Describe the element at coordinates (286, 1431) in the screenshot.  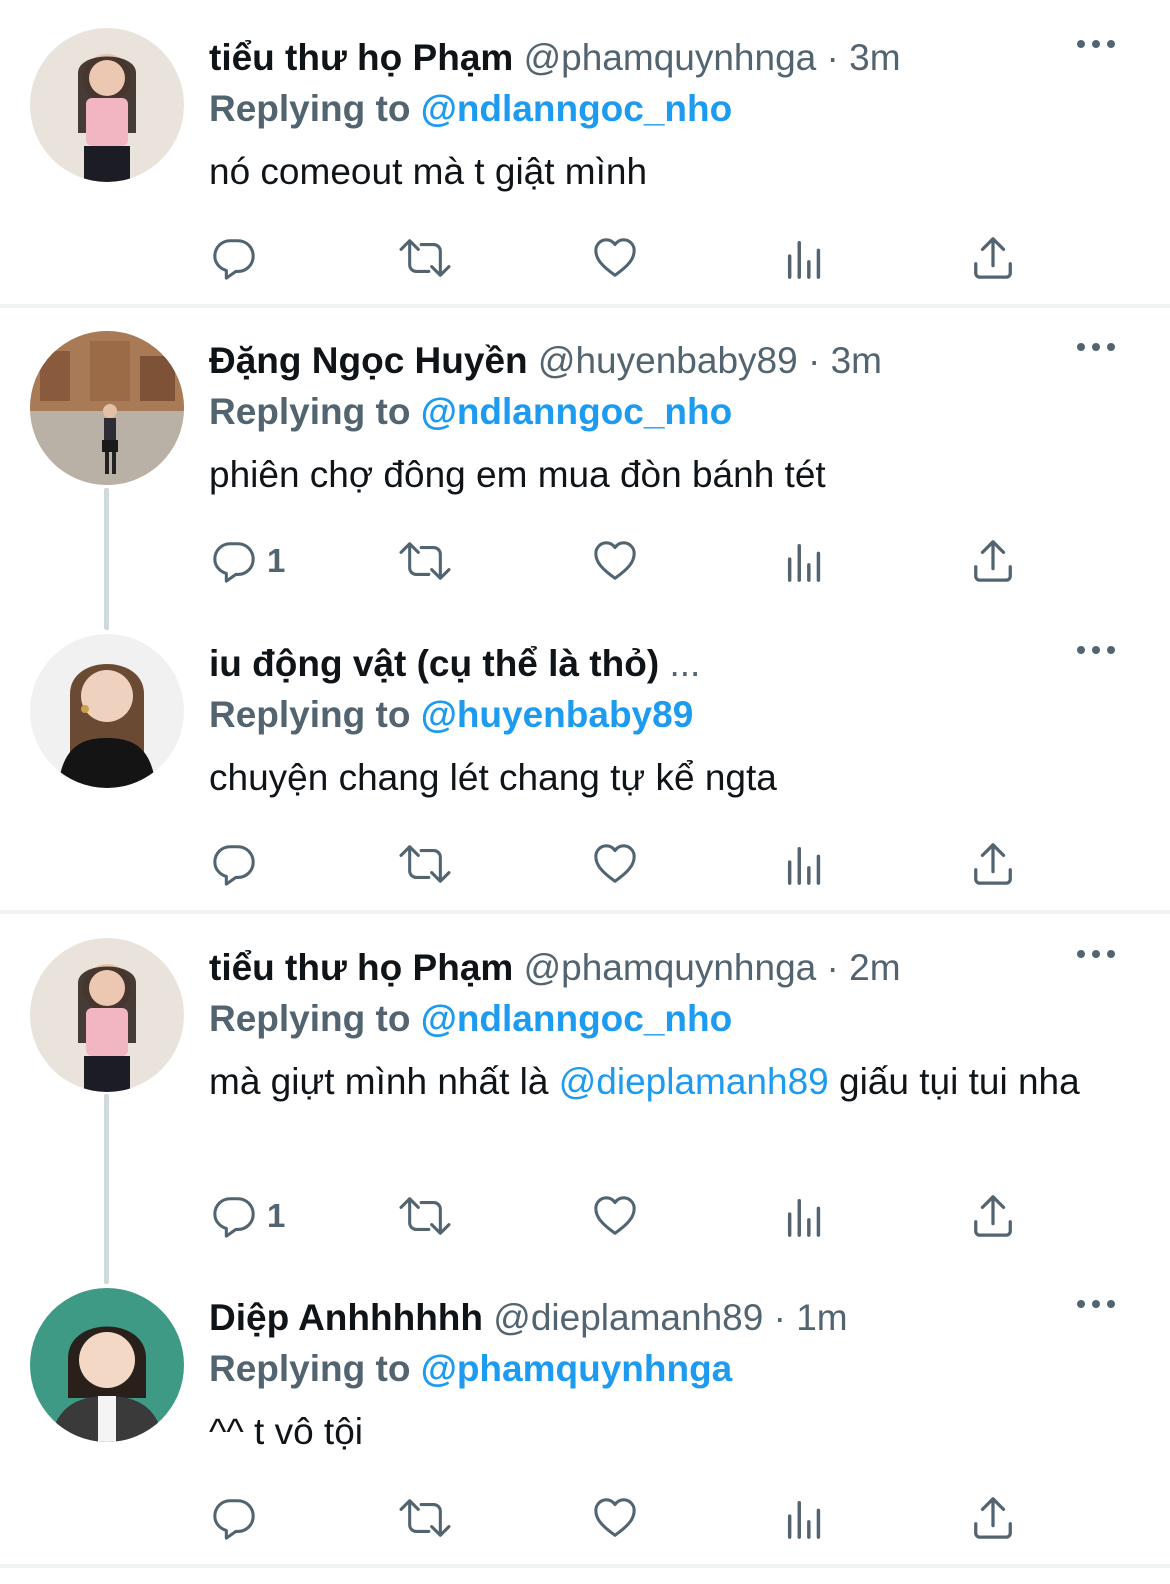
I see `tweet-text: ^^ t vô tội` at that location.